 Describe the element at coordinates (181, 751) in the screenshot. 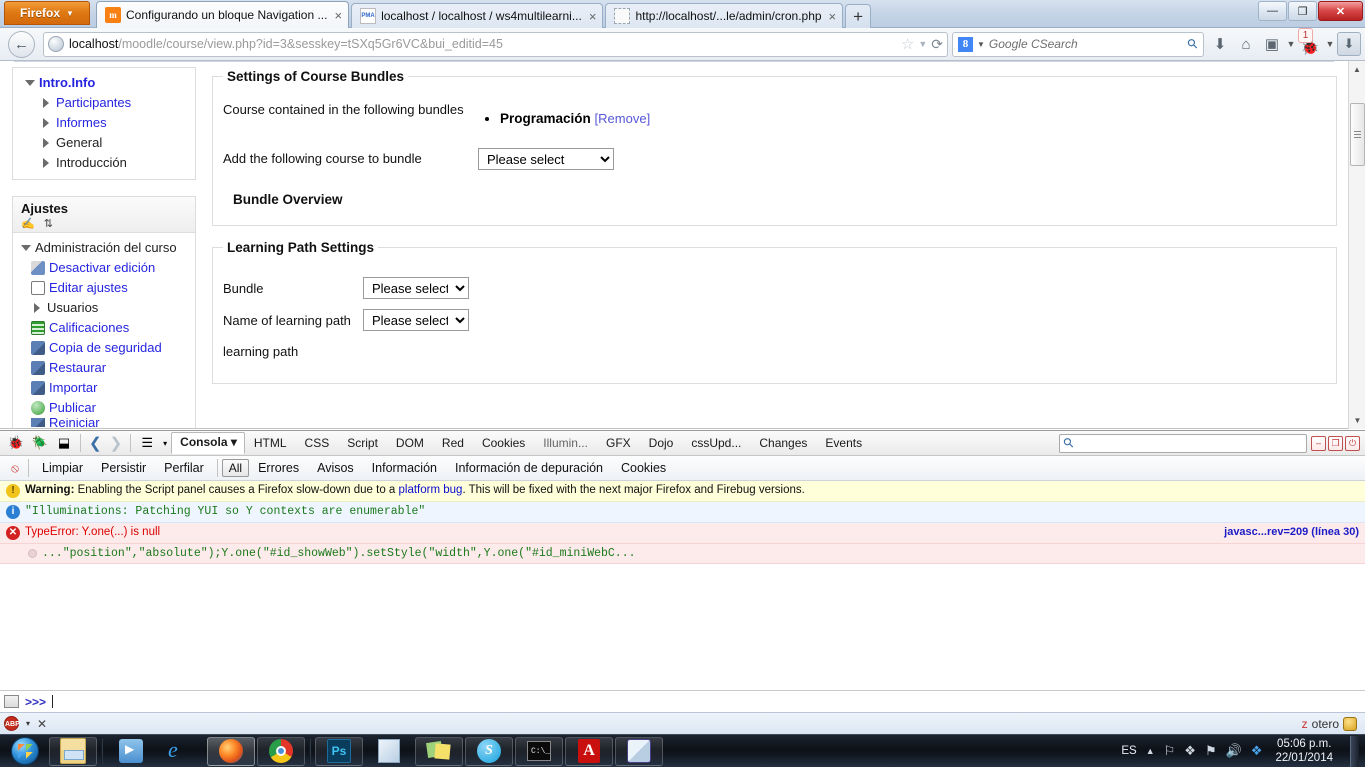

I see `taskbar-item-internet-explorer: e` at that location.